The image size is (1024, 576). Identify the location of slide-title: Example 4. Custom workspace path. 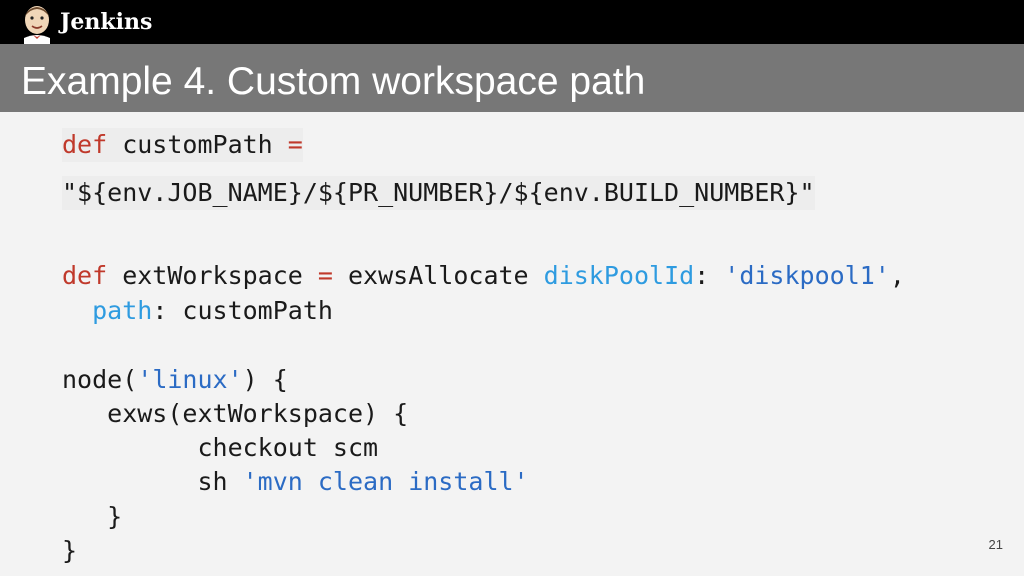
(333, 81).